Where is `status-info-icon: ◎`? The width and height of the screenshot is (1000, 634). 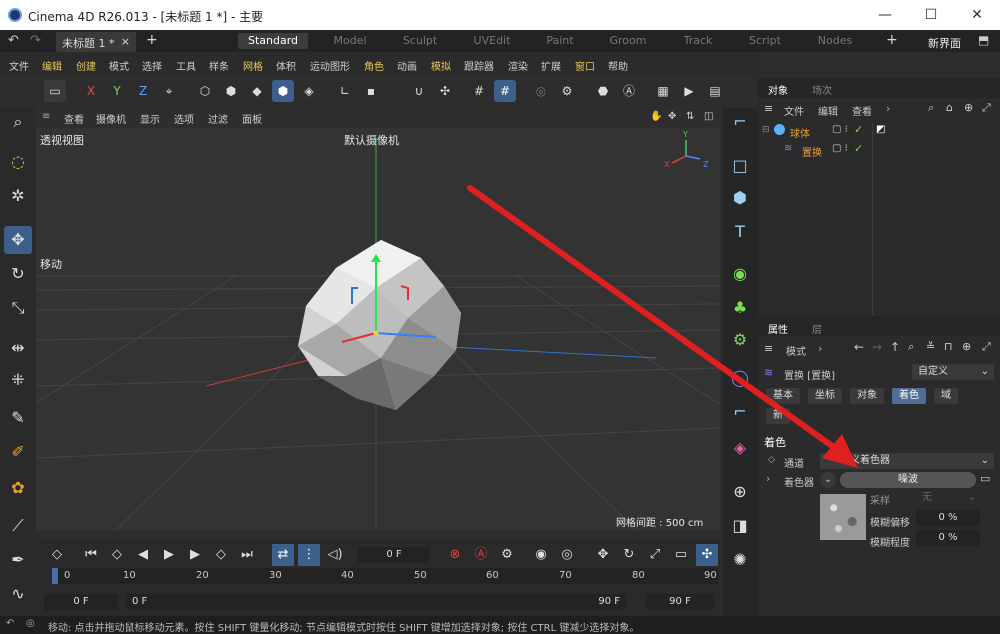 status-info-icon: ◎ is located at coordinates (30, 623).